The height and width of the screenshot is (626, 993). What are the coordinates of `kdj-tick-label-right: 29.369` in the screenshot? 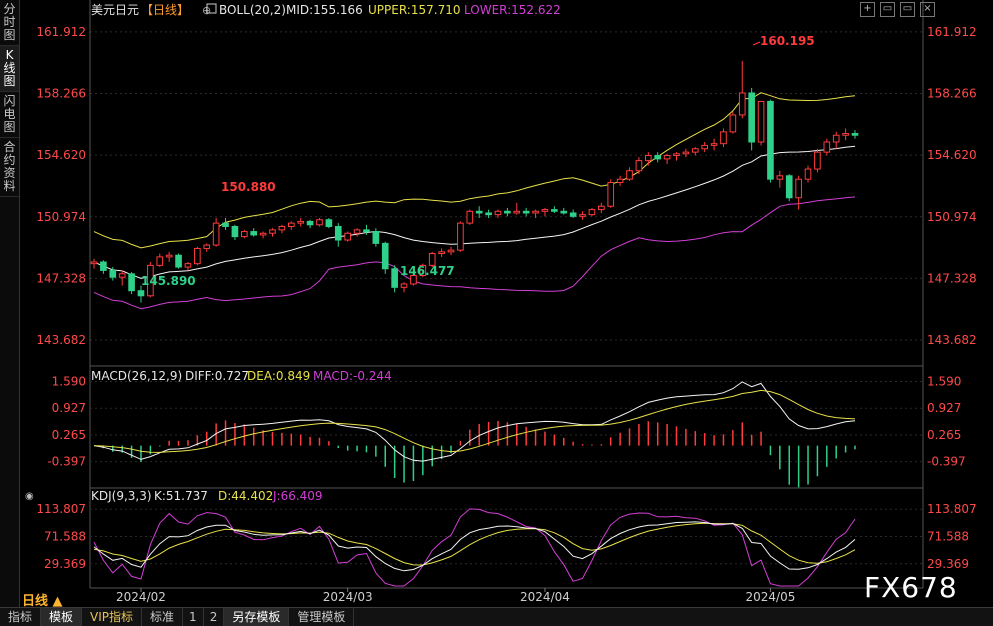 It's located at (948, 564).